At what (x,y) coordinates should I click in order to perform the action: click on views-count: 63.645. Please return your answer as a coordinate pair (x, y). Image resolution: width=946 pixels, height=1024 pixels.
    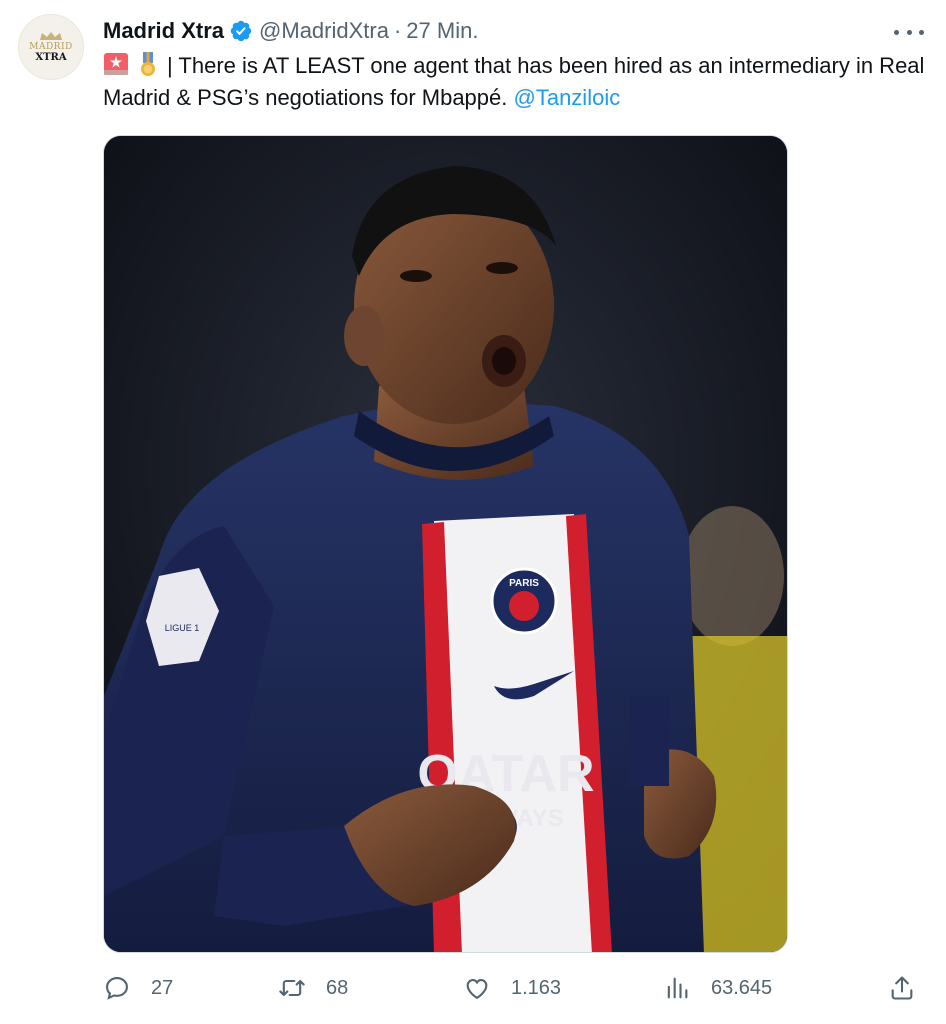
    Looking at the image, I should click on (742, 987).